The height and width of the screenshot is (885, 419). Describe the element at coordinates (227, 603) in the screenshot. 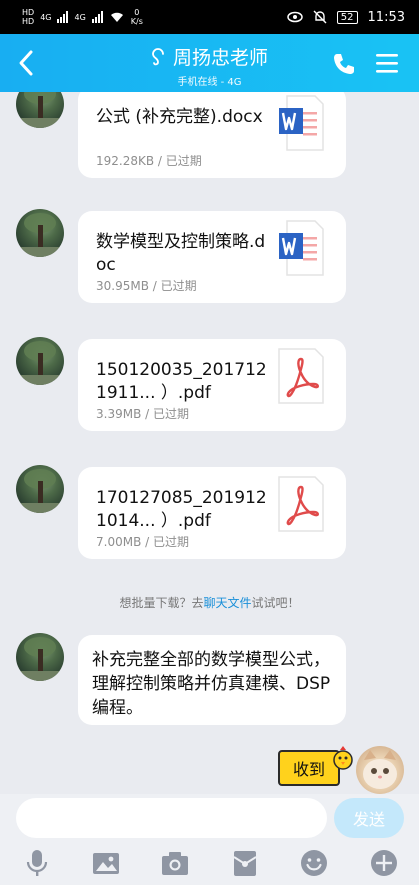

I see `chat-files-link: 聊天文件` at that location.